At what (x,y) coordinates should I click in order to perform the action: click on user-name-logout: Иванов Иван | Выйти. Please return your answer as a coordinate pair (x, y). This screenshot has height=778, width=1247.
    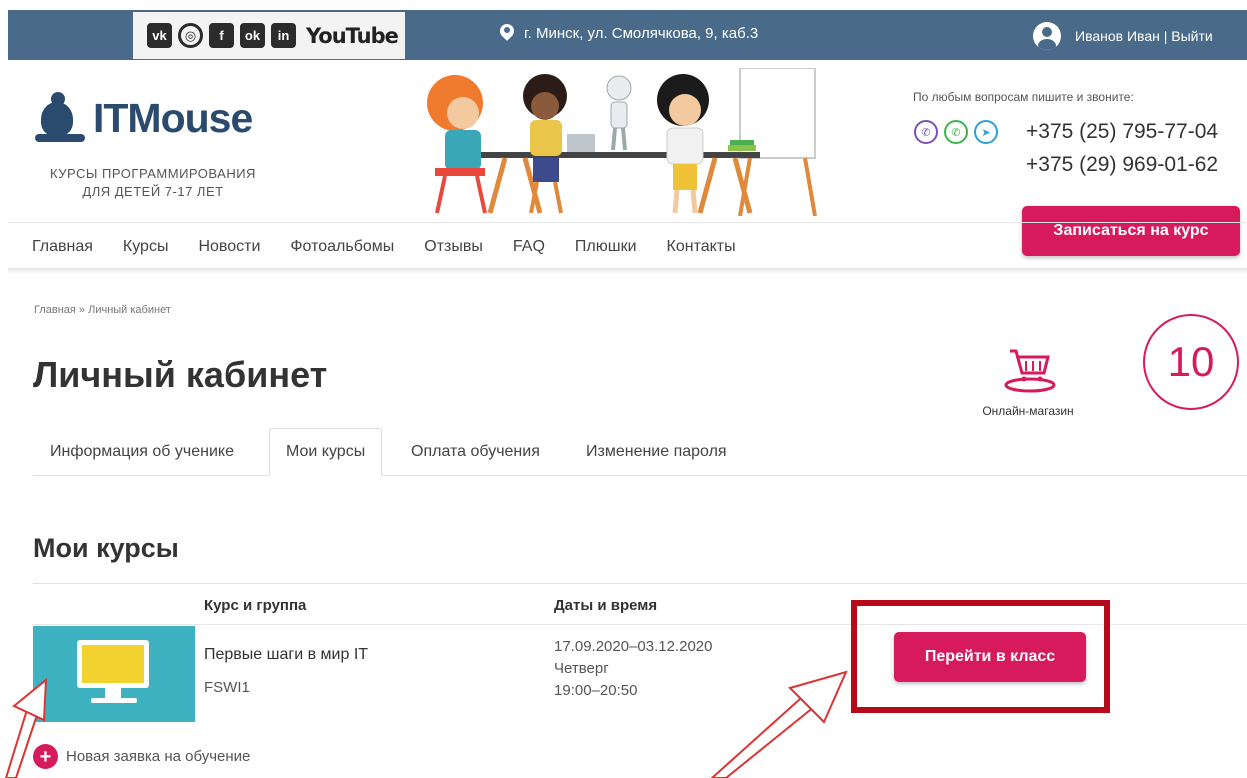
    Looking at the image, I should click on (1144, 36).